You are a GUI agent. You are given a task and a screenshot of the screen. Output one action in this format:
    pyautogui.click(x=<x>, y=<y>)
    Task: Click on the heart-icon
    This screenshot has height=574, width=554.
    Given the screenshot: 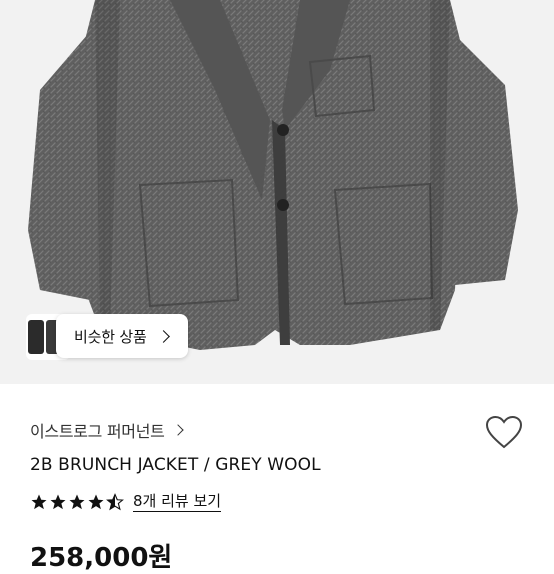 What is the action you would take?
    pyautogui.click(x=504, y=432)
    